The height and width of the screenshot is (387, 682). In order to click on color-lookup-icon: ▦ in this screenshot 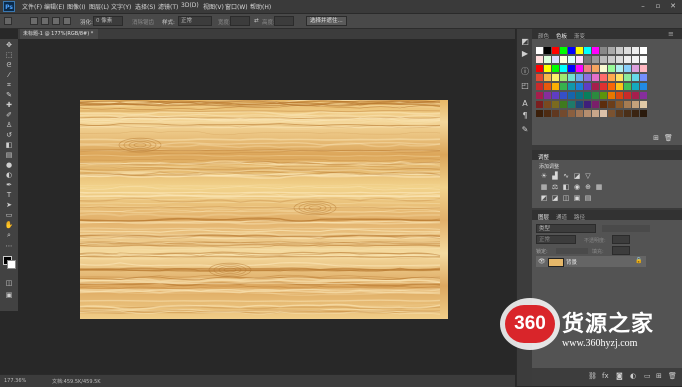, I will do `click(599, 187)`.